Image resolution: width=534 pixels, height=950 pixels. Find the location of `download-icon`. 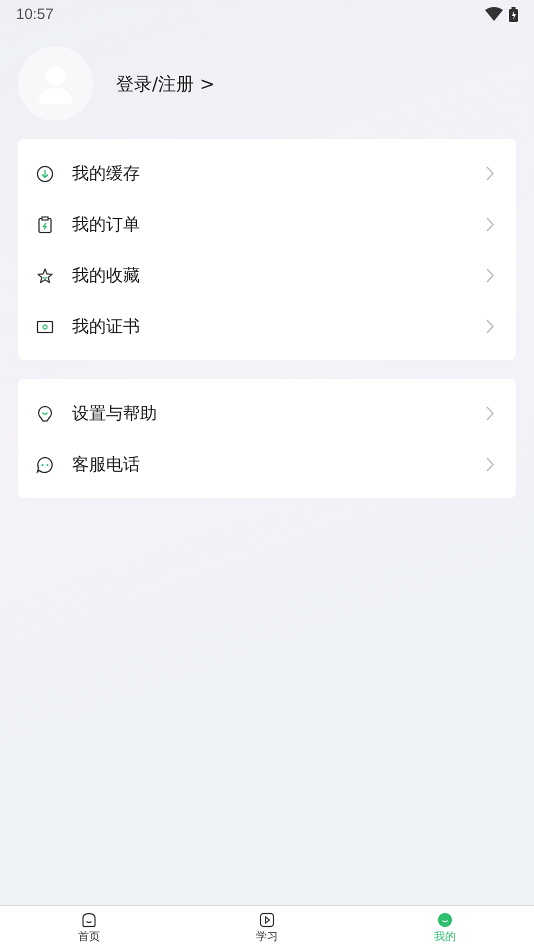

download-icon is located at coordinates (45, 173).